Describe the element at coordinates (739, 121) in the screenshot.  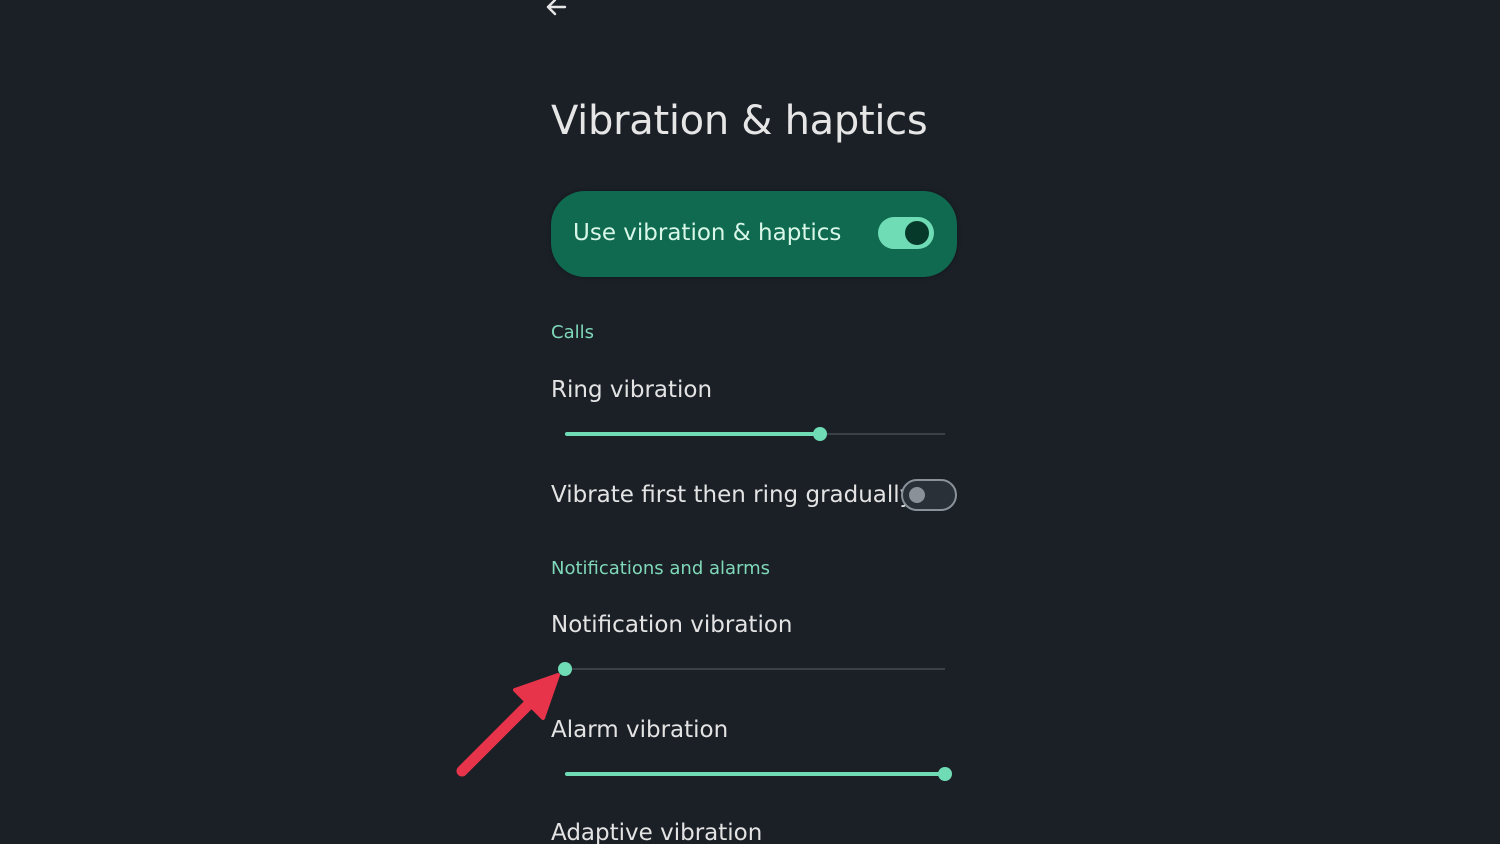
I see `page-title: Vibration & haptics` at that location.